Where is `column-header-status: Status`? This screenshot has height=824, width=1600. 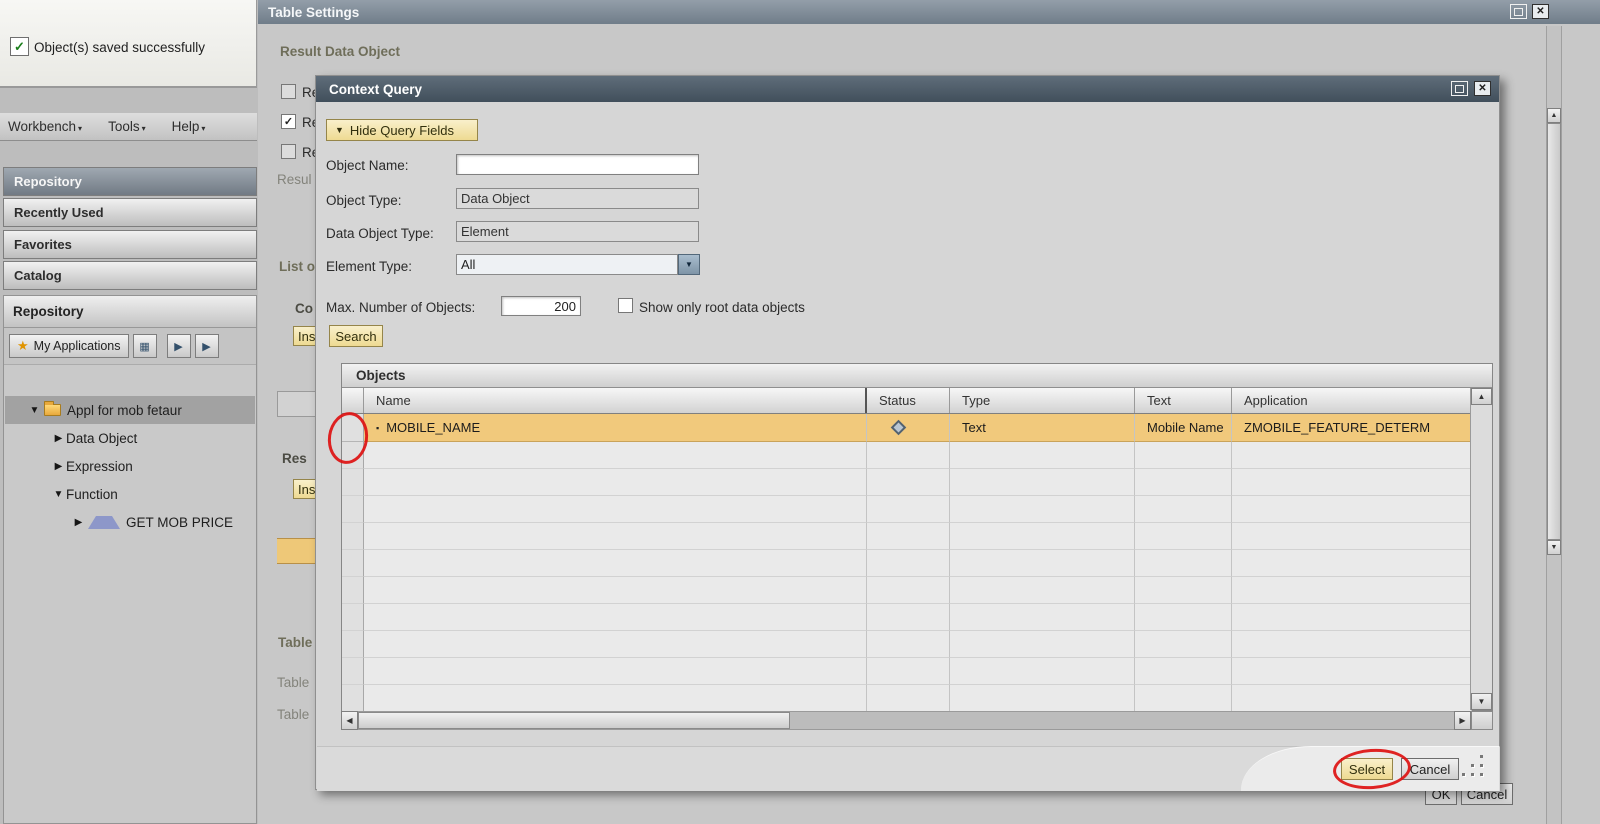
column-header-status: Status is located at coordinates (908, 400).